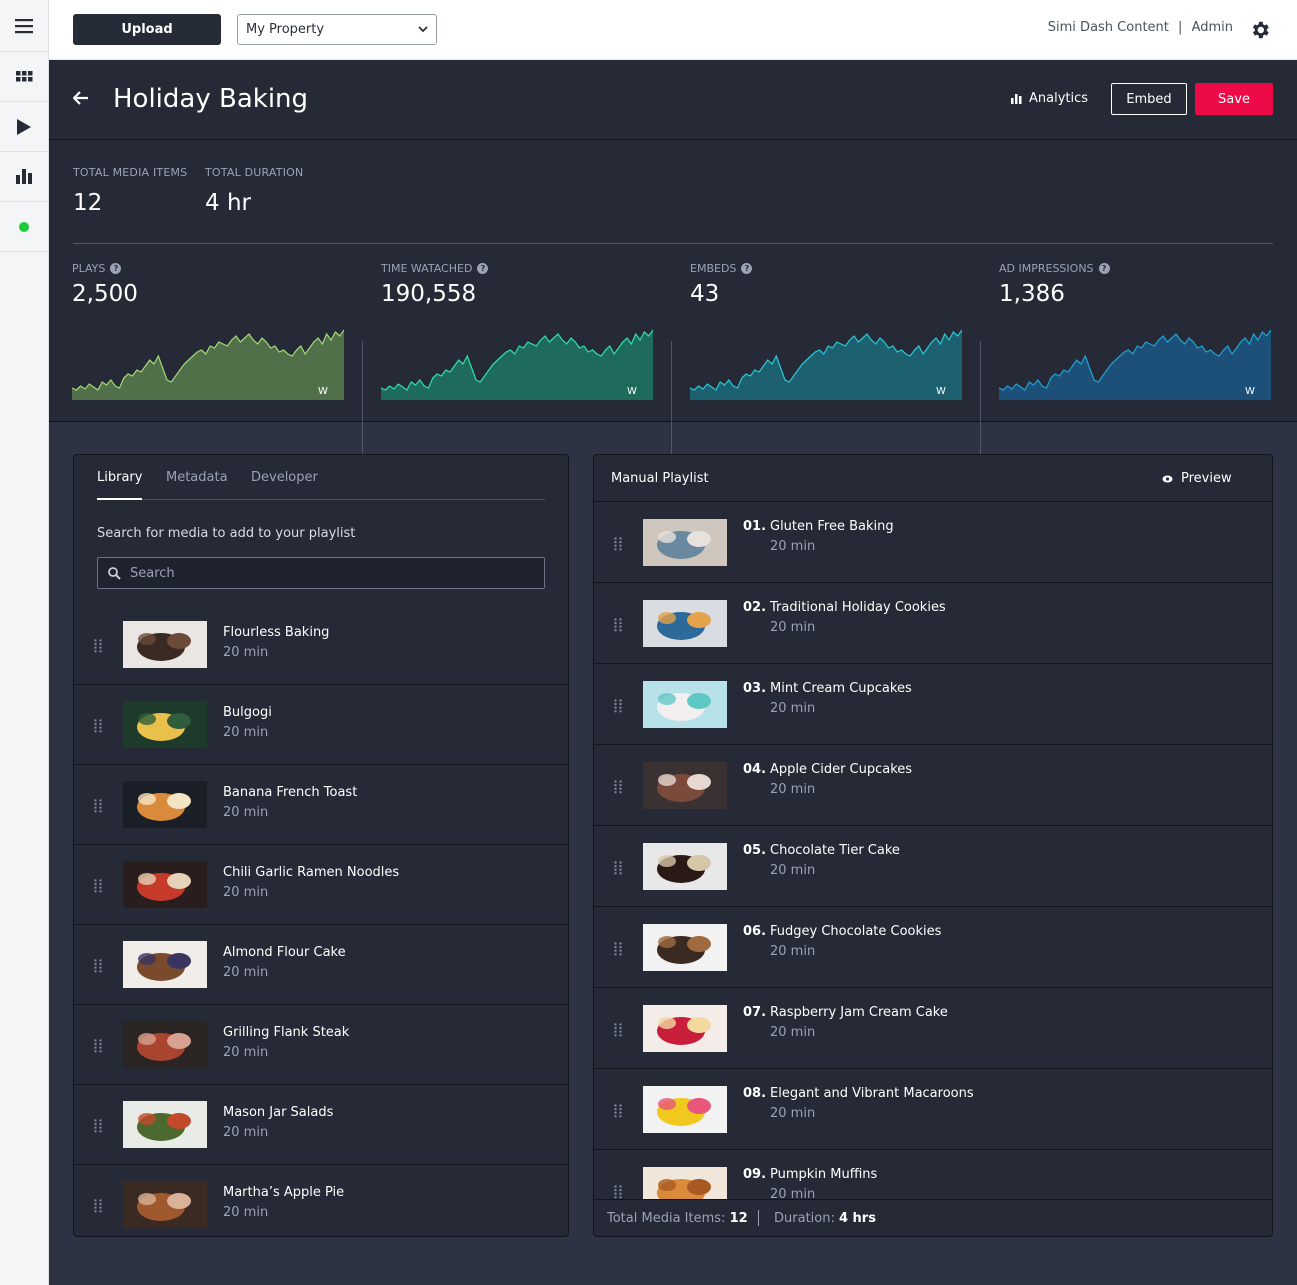 This screenshot has width=1297, height=1285. I want to click on metric-plays: PLAYS? 2,500 W, so click(208, 331).